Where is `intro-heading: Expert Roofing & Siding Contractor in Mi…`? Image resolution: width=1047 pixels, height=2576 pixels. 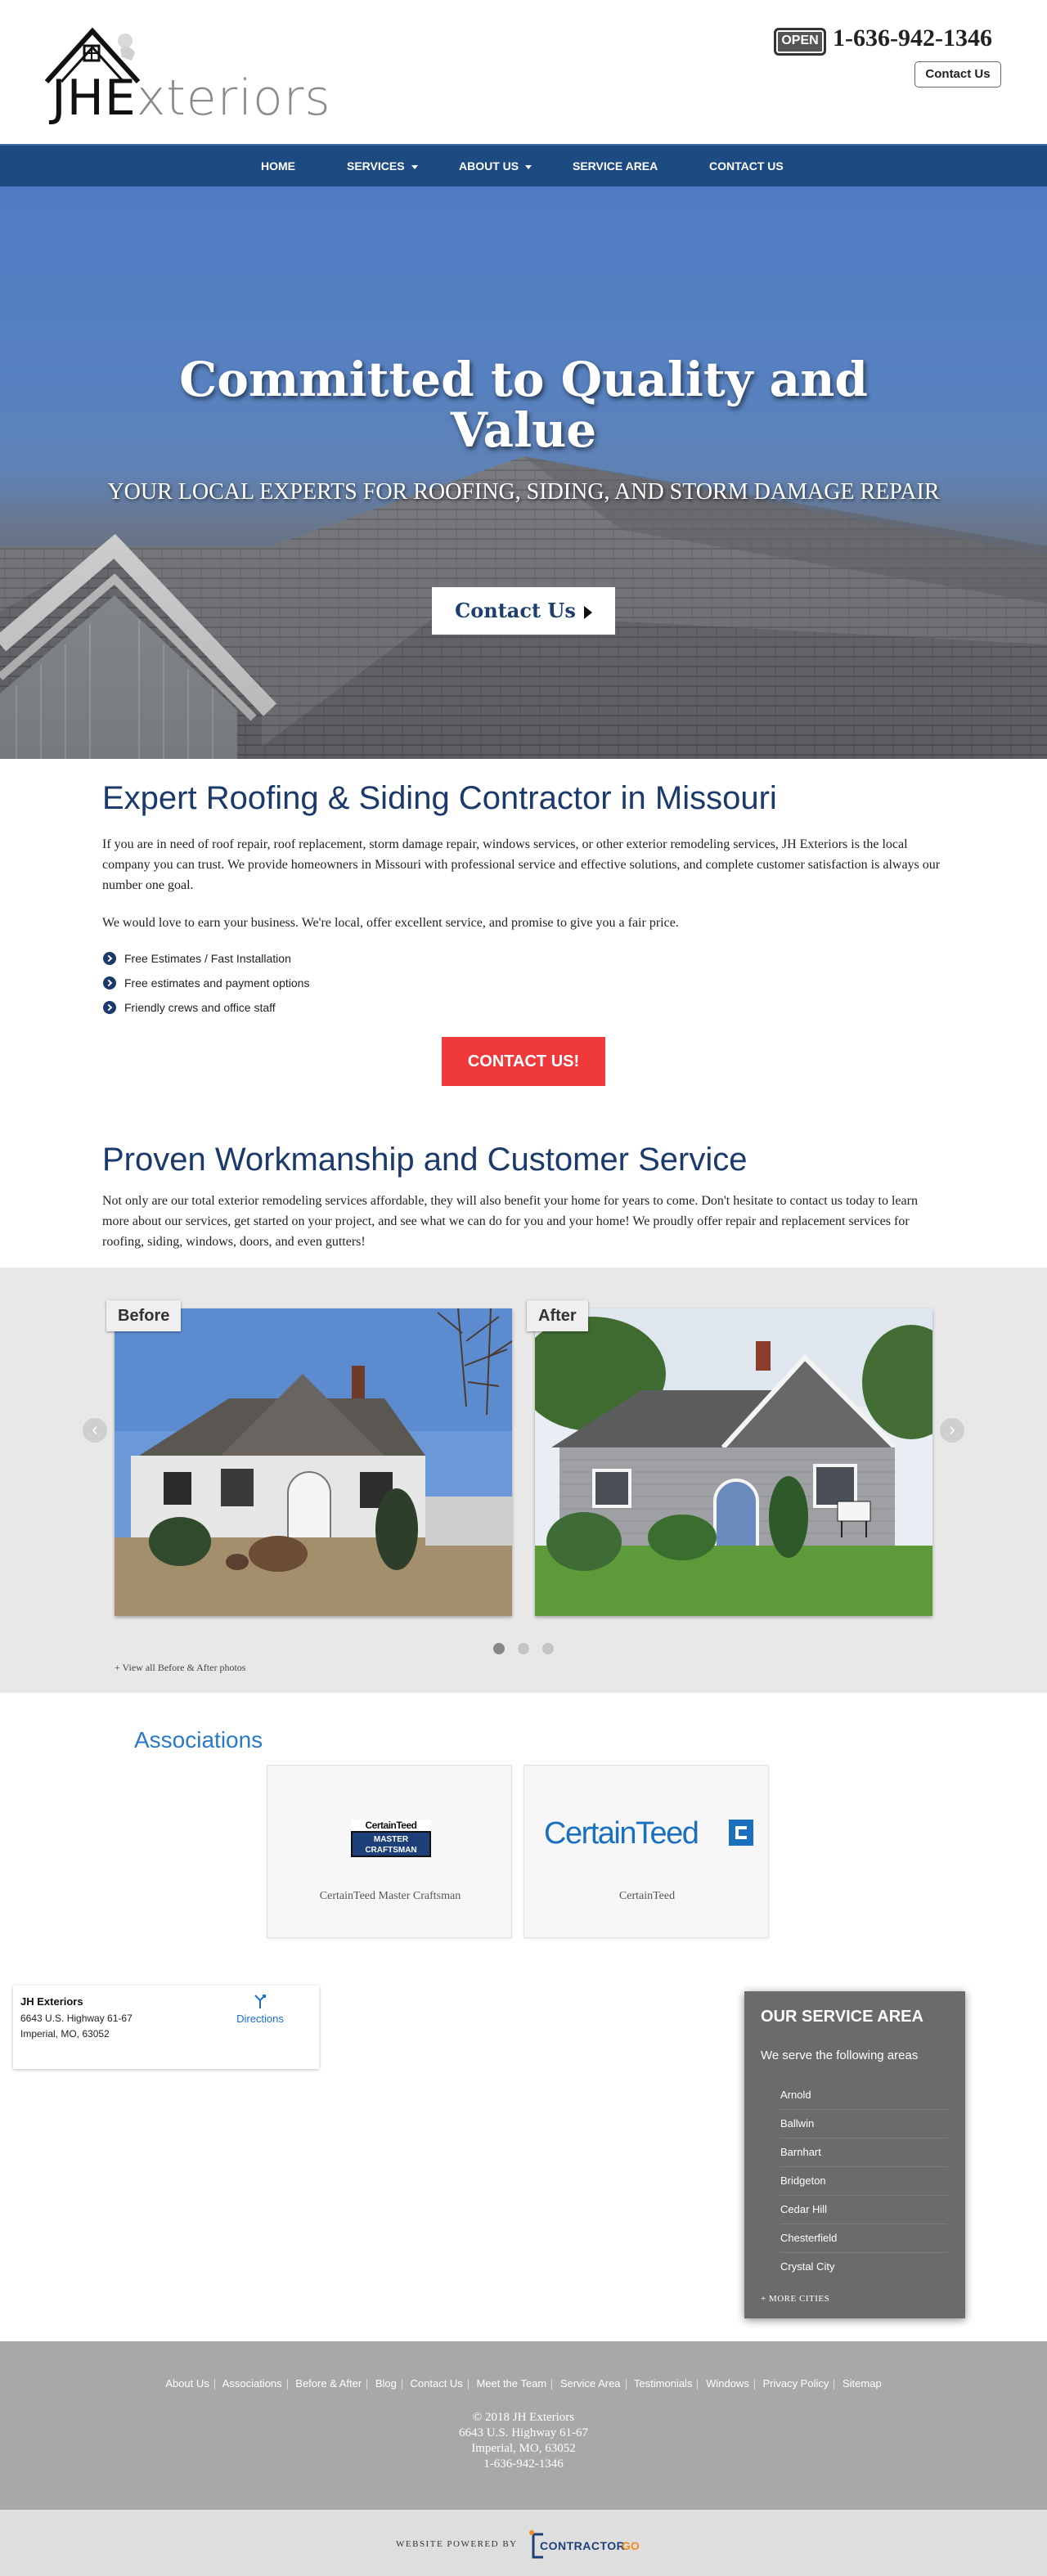
intro-heading: Expert Roofing & Siding Contractor in Mi… is located at coordinates (439, 798).